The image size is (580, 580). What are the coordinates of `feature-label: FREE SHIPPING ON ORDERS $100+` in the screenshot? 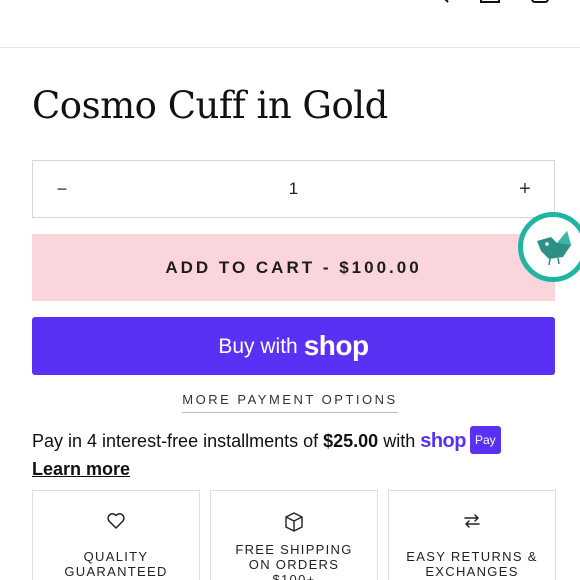 It's located at (294, 561).